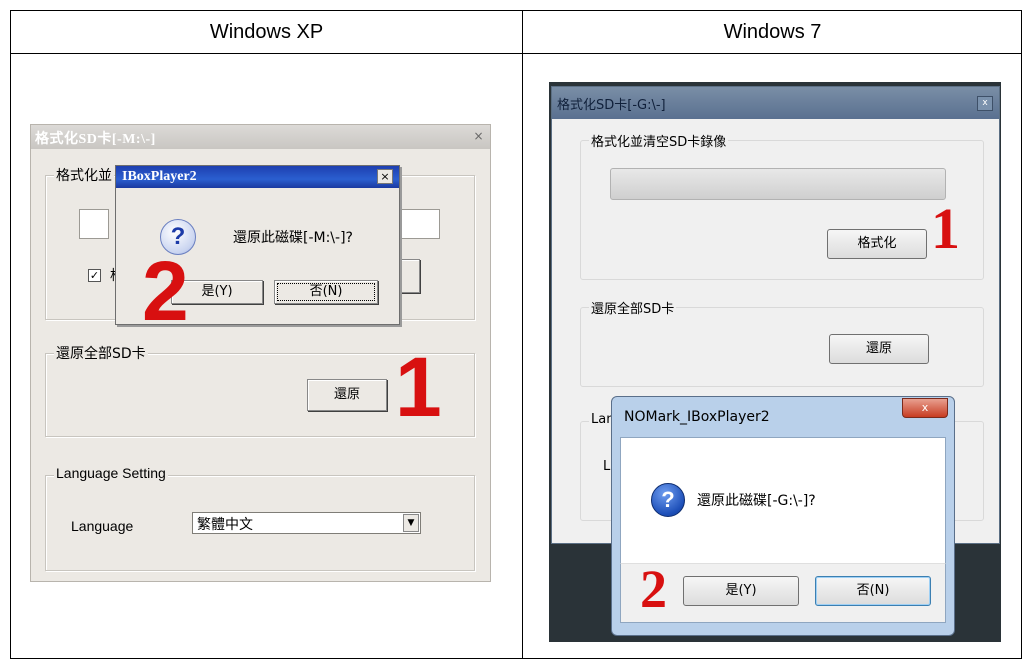 The width and height of the screenshot is (1032, 669). I want to click on xp-language-group: Language Setting Language 繁體中文 ▼, so click(260, 518).